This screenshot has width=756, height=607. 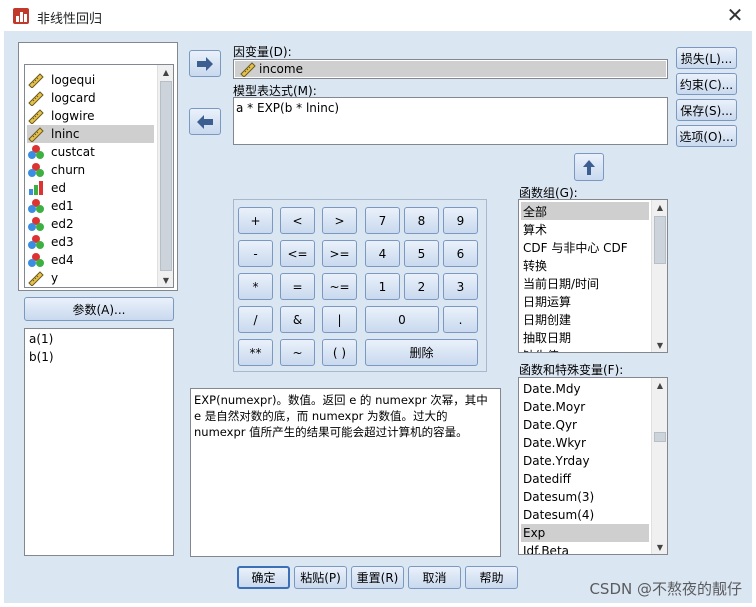 I want to click on key-5-button: 5, so click(x=421, y=253).